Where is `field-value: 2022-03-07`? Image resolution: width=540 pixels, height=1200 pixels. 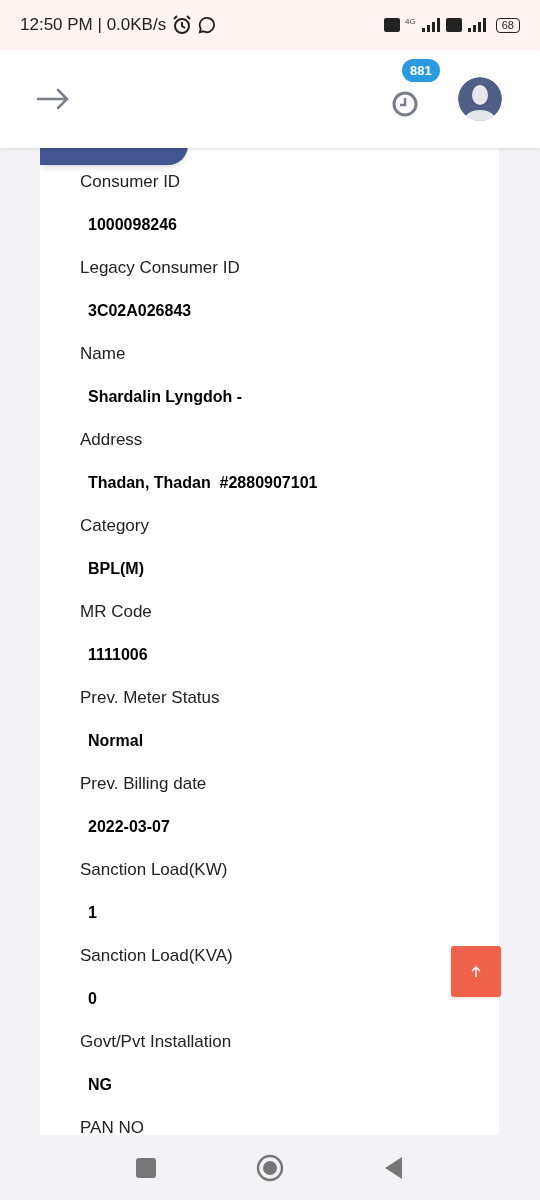
field-value: 2022-03-07 is located at coordinates (129, 827).